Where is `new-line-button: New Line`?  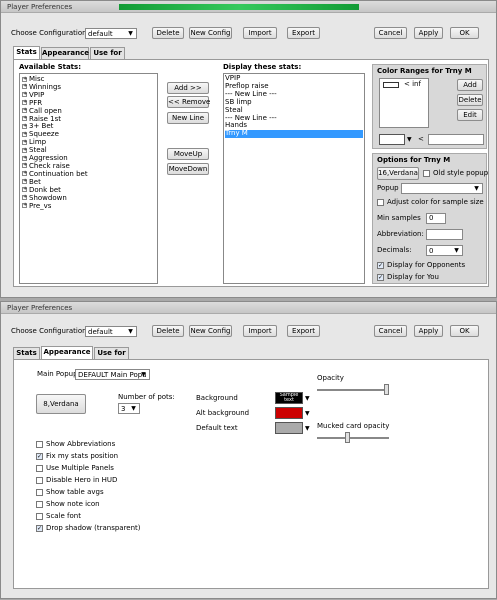 new-line-button: New Line is located at coordinates (188, 118).